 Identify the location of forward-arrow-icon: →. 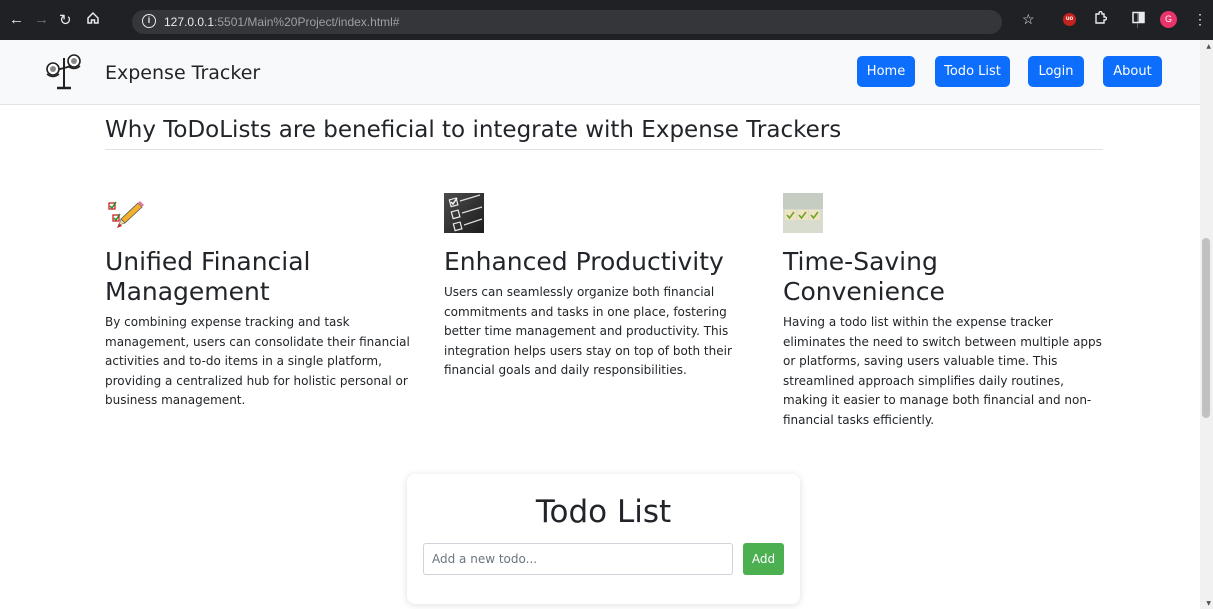
(41, 19).